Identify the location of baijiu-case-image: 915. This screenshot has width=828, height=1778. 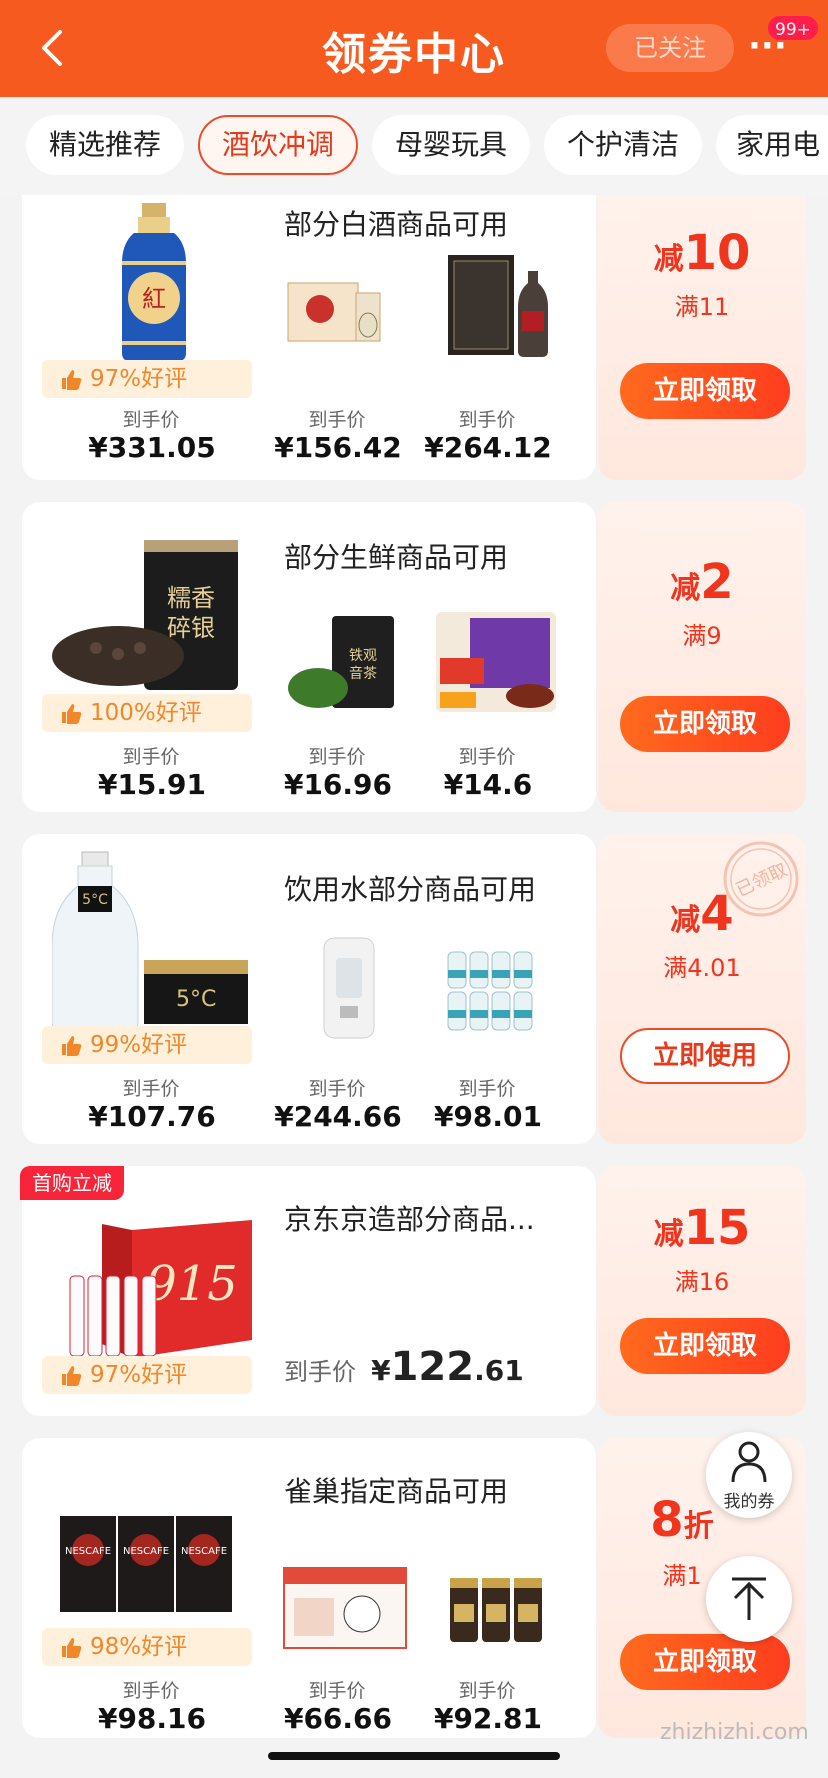
(162, 1290).